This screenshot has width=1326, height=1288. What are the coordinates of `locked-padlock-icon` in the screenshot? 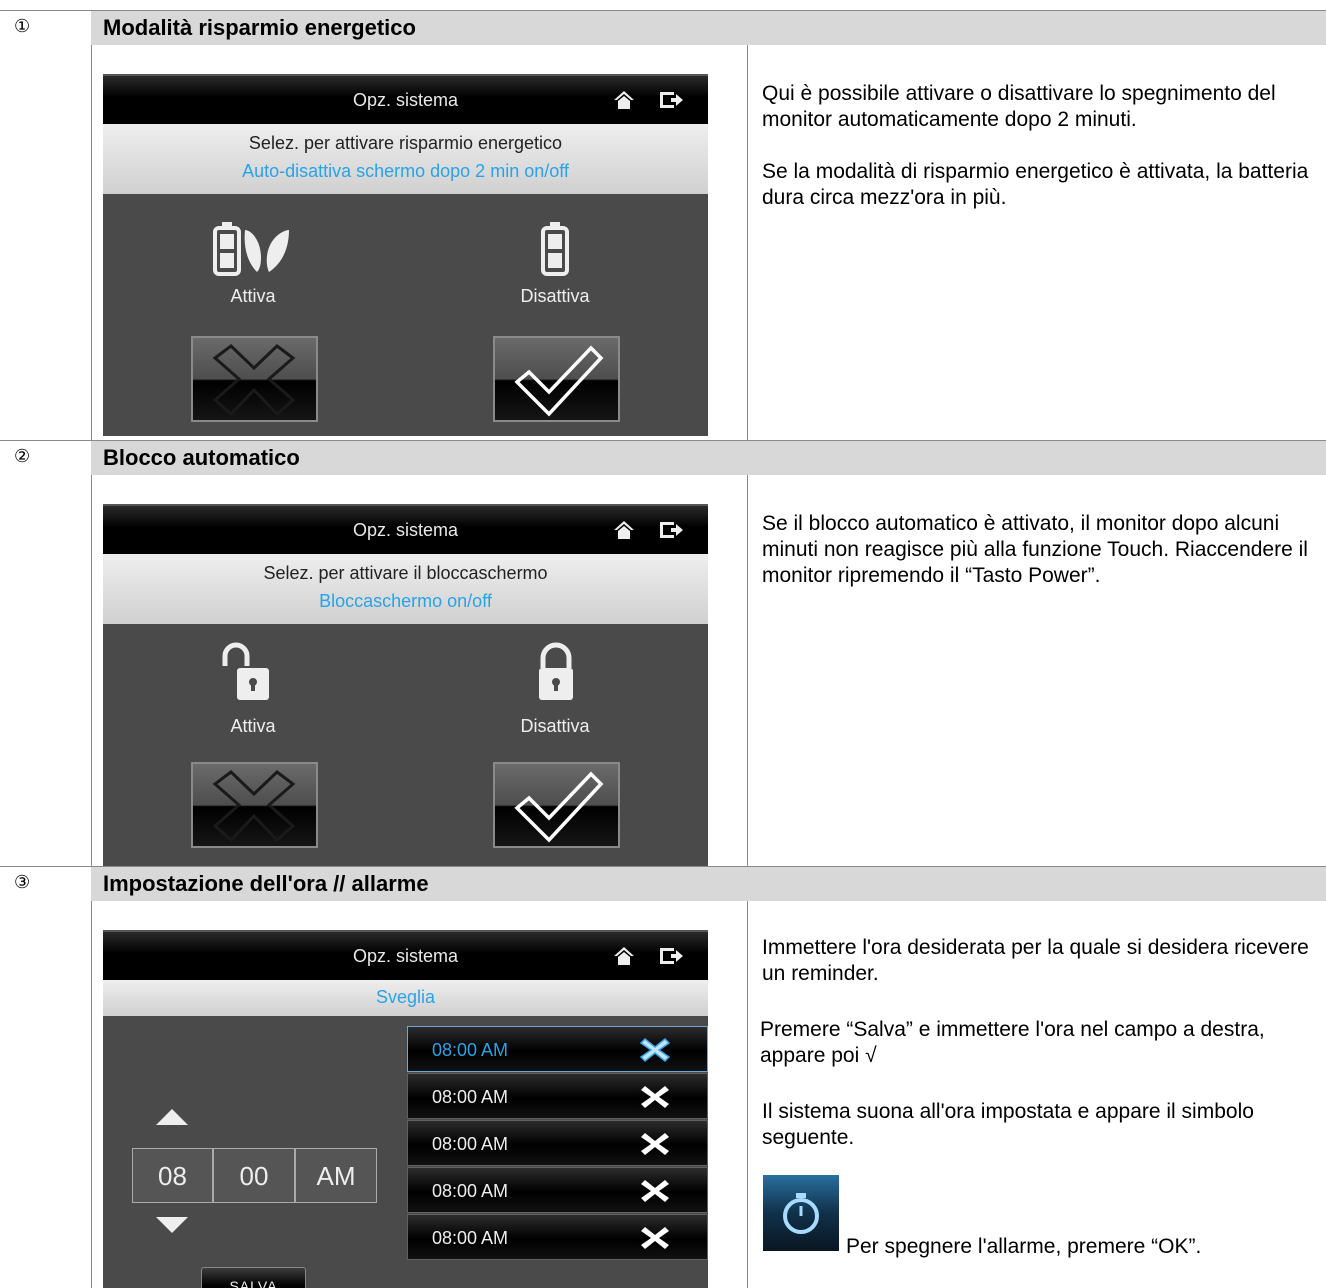 It's located at (556, 673).